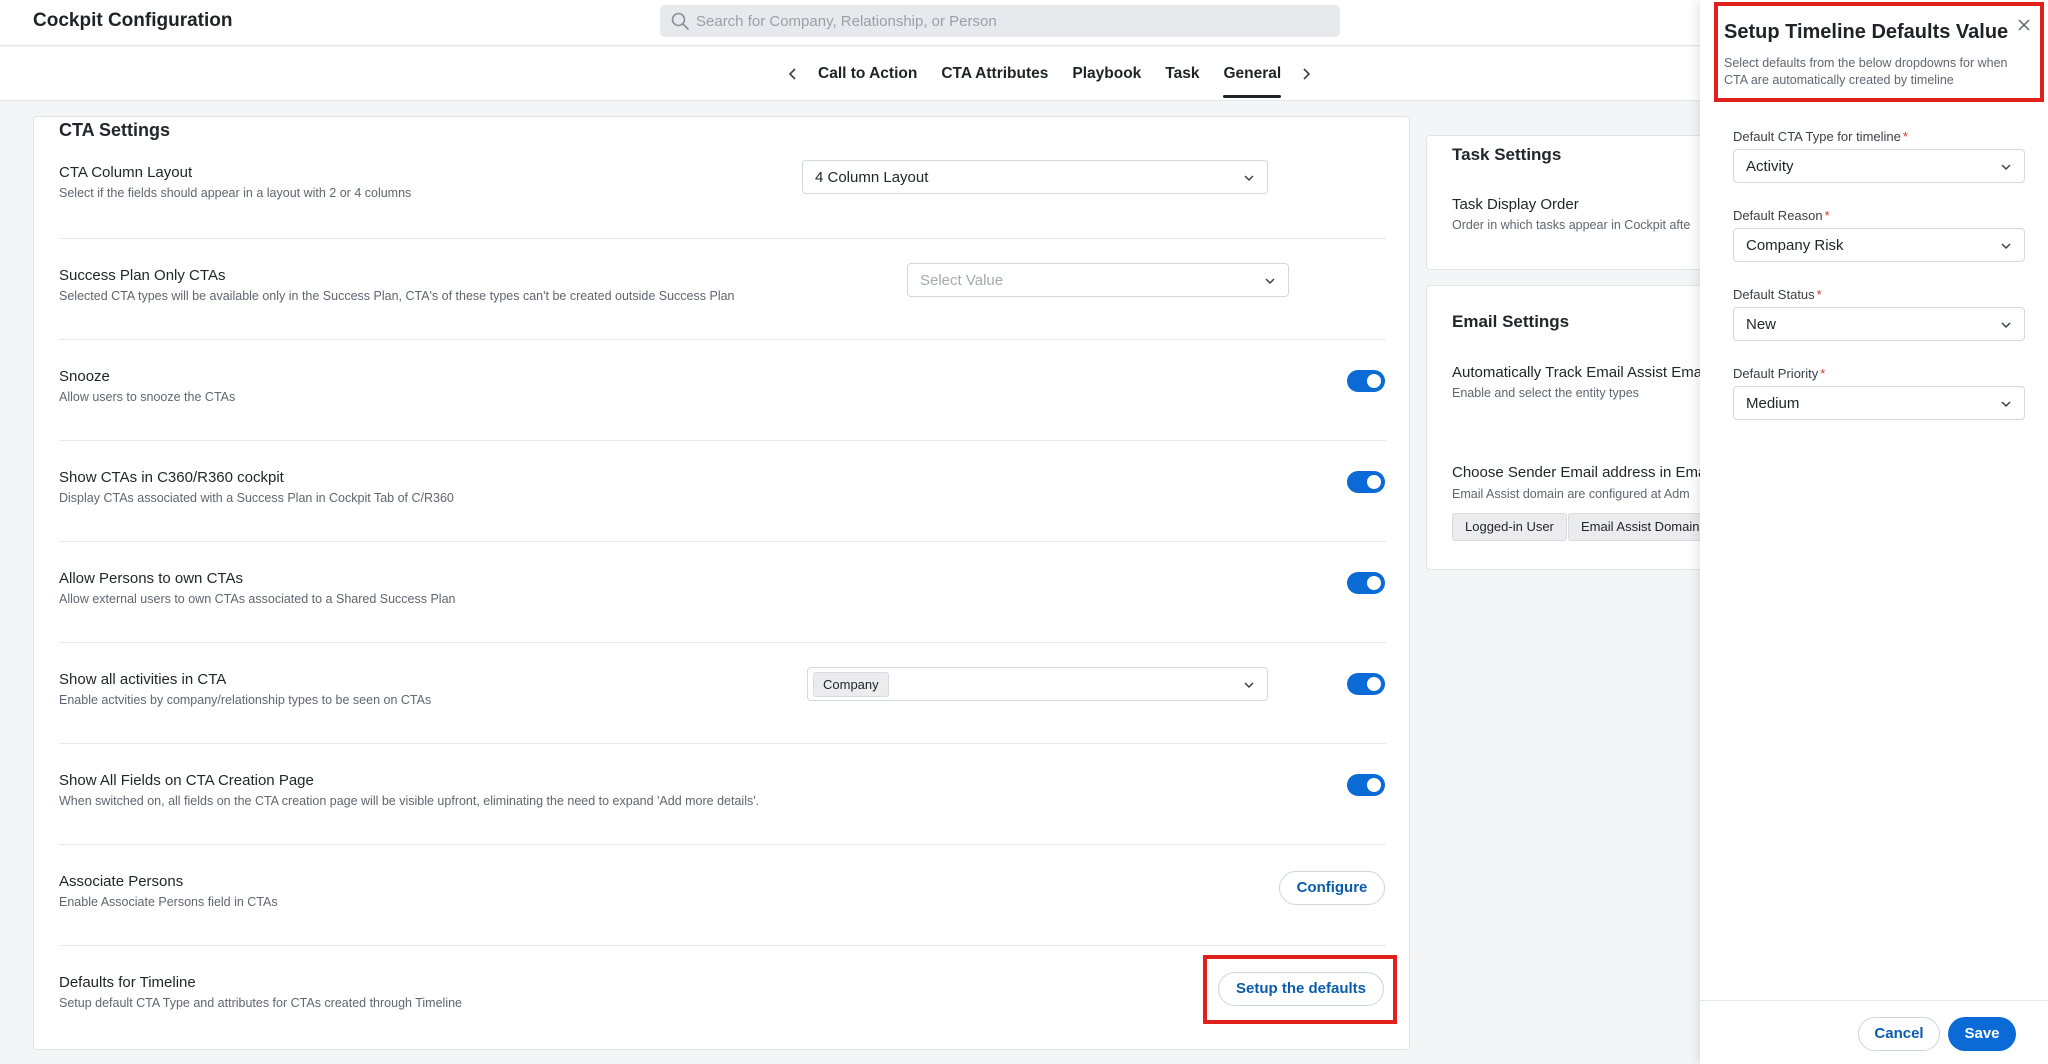  I want to click on select-value: Company Risk, so click(1795, 245).